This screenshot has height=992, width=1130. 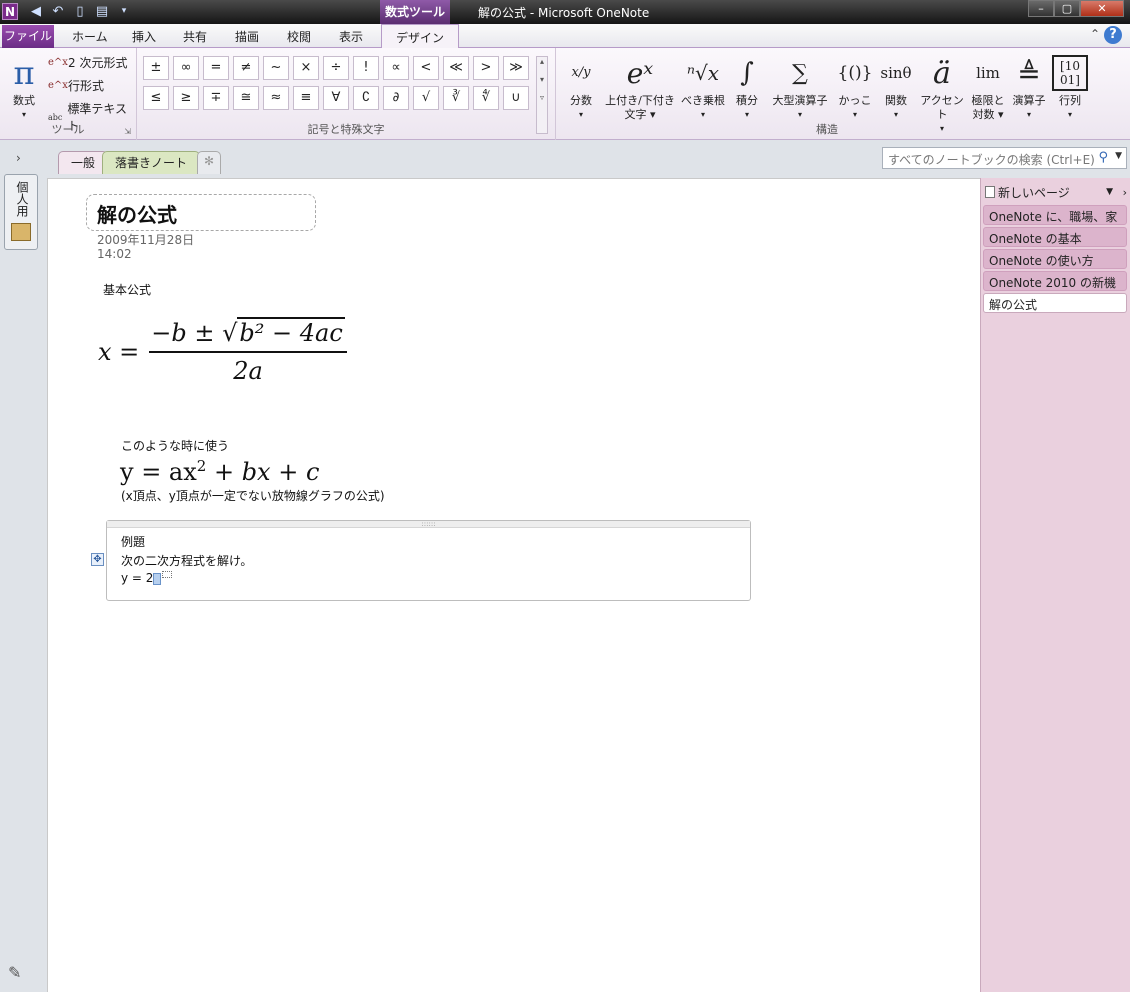 What do you see at coordinates (640, 73) in the screenshot?
I see `script-icon: eˣ` at bounding box center [640, 73].